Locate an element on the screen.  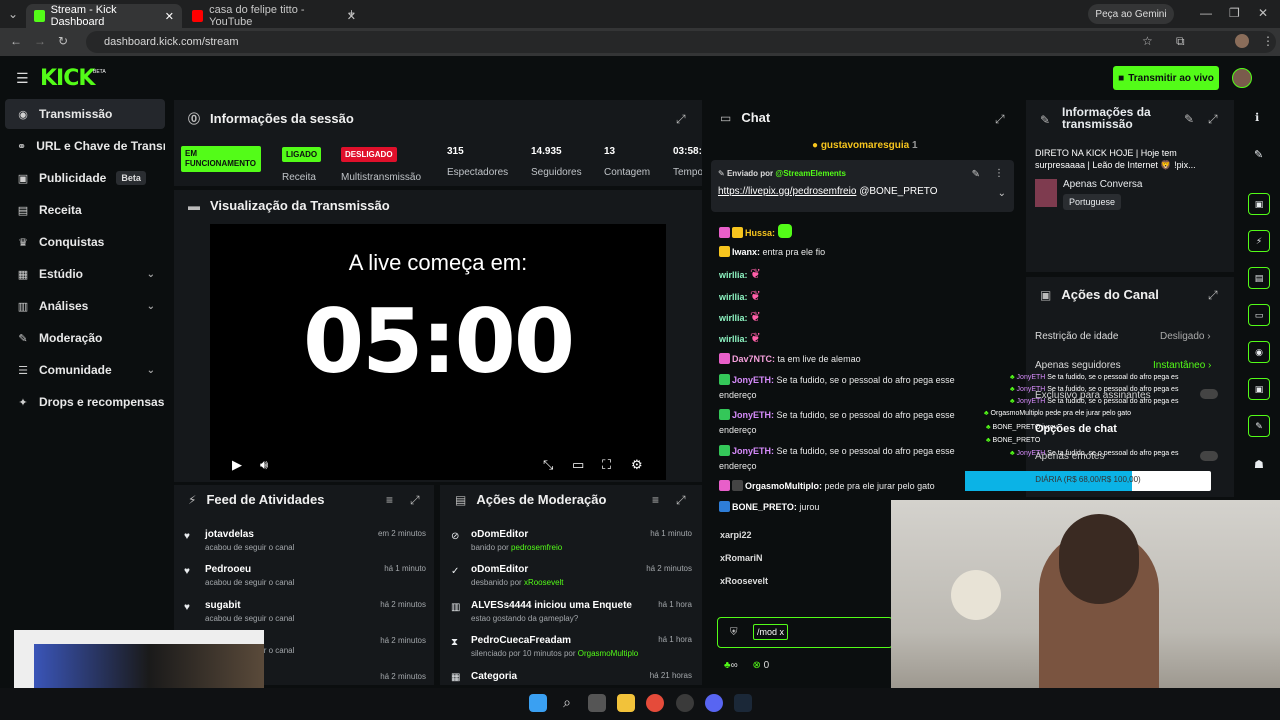
fullscreen-icon: ⛶ is located at coordinates (606, 465).